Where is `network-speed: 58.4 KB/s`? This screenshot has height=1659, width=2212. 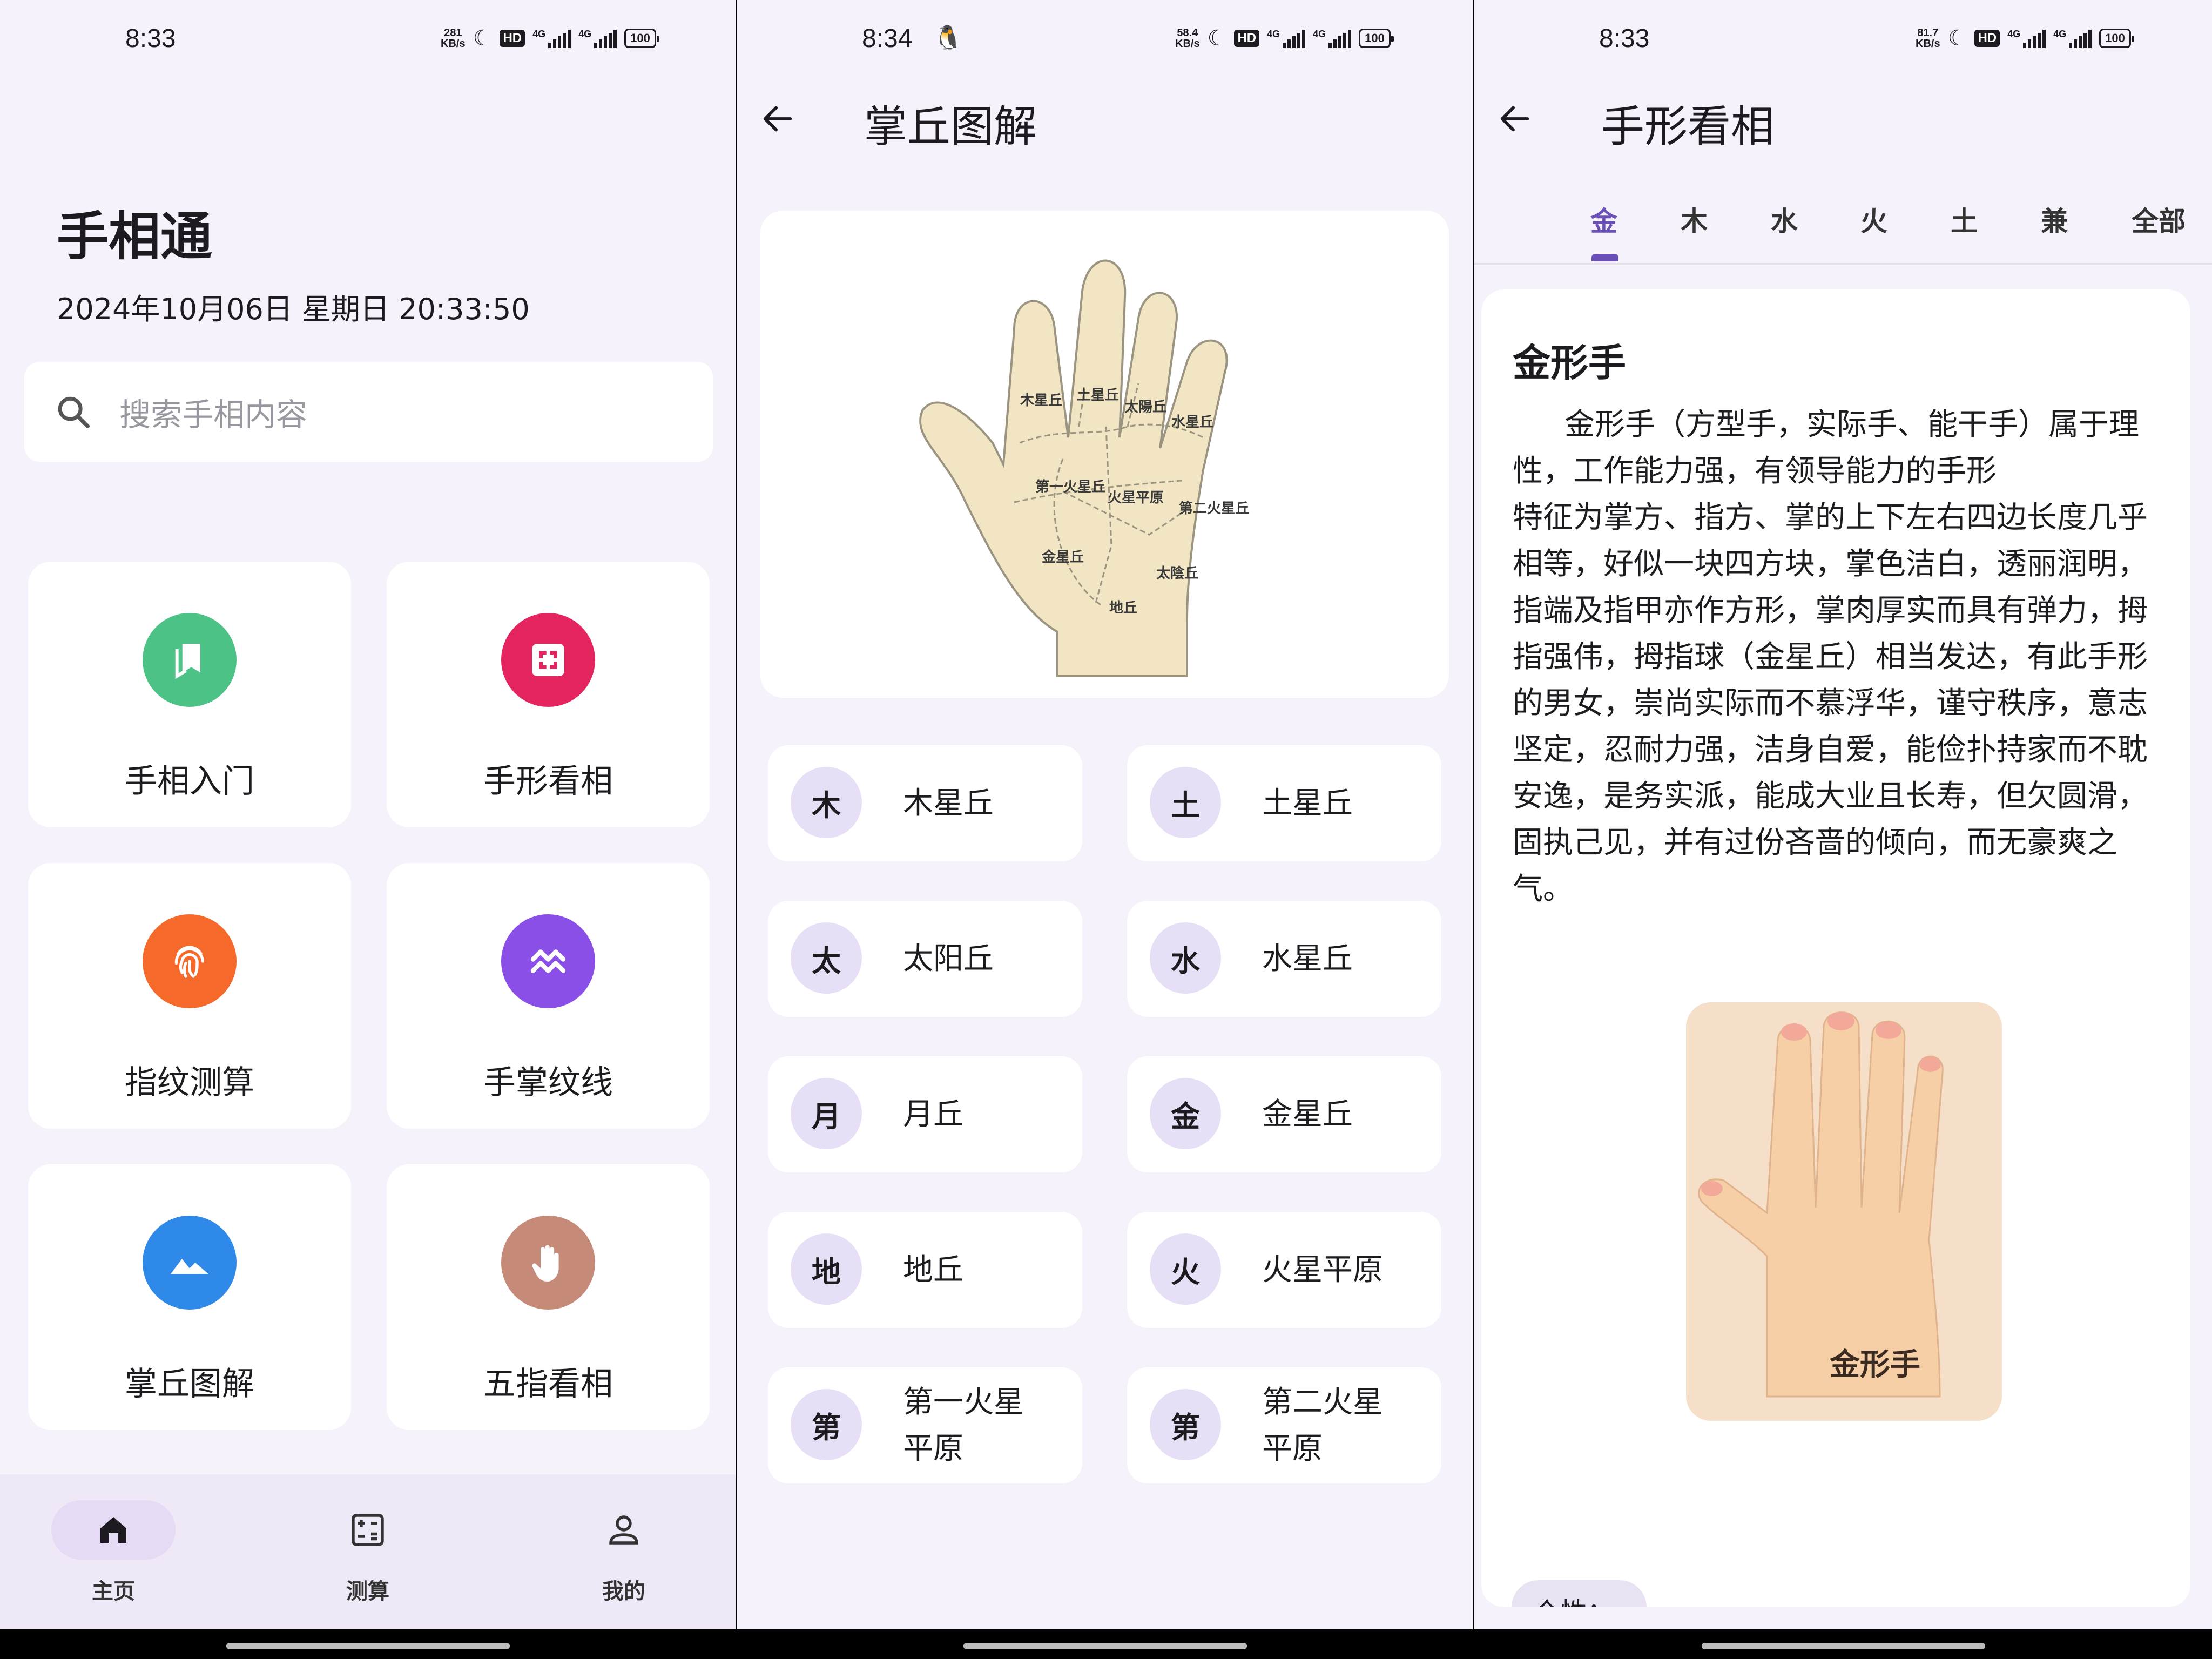
network-speed: 58.4 KB/s is located at coordinates (1187, 38).